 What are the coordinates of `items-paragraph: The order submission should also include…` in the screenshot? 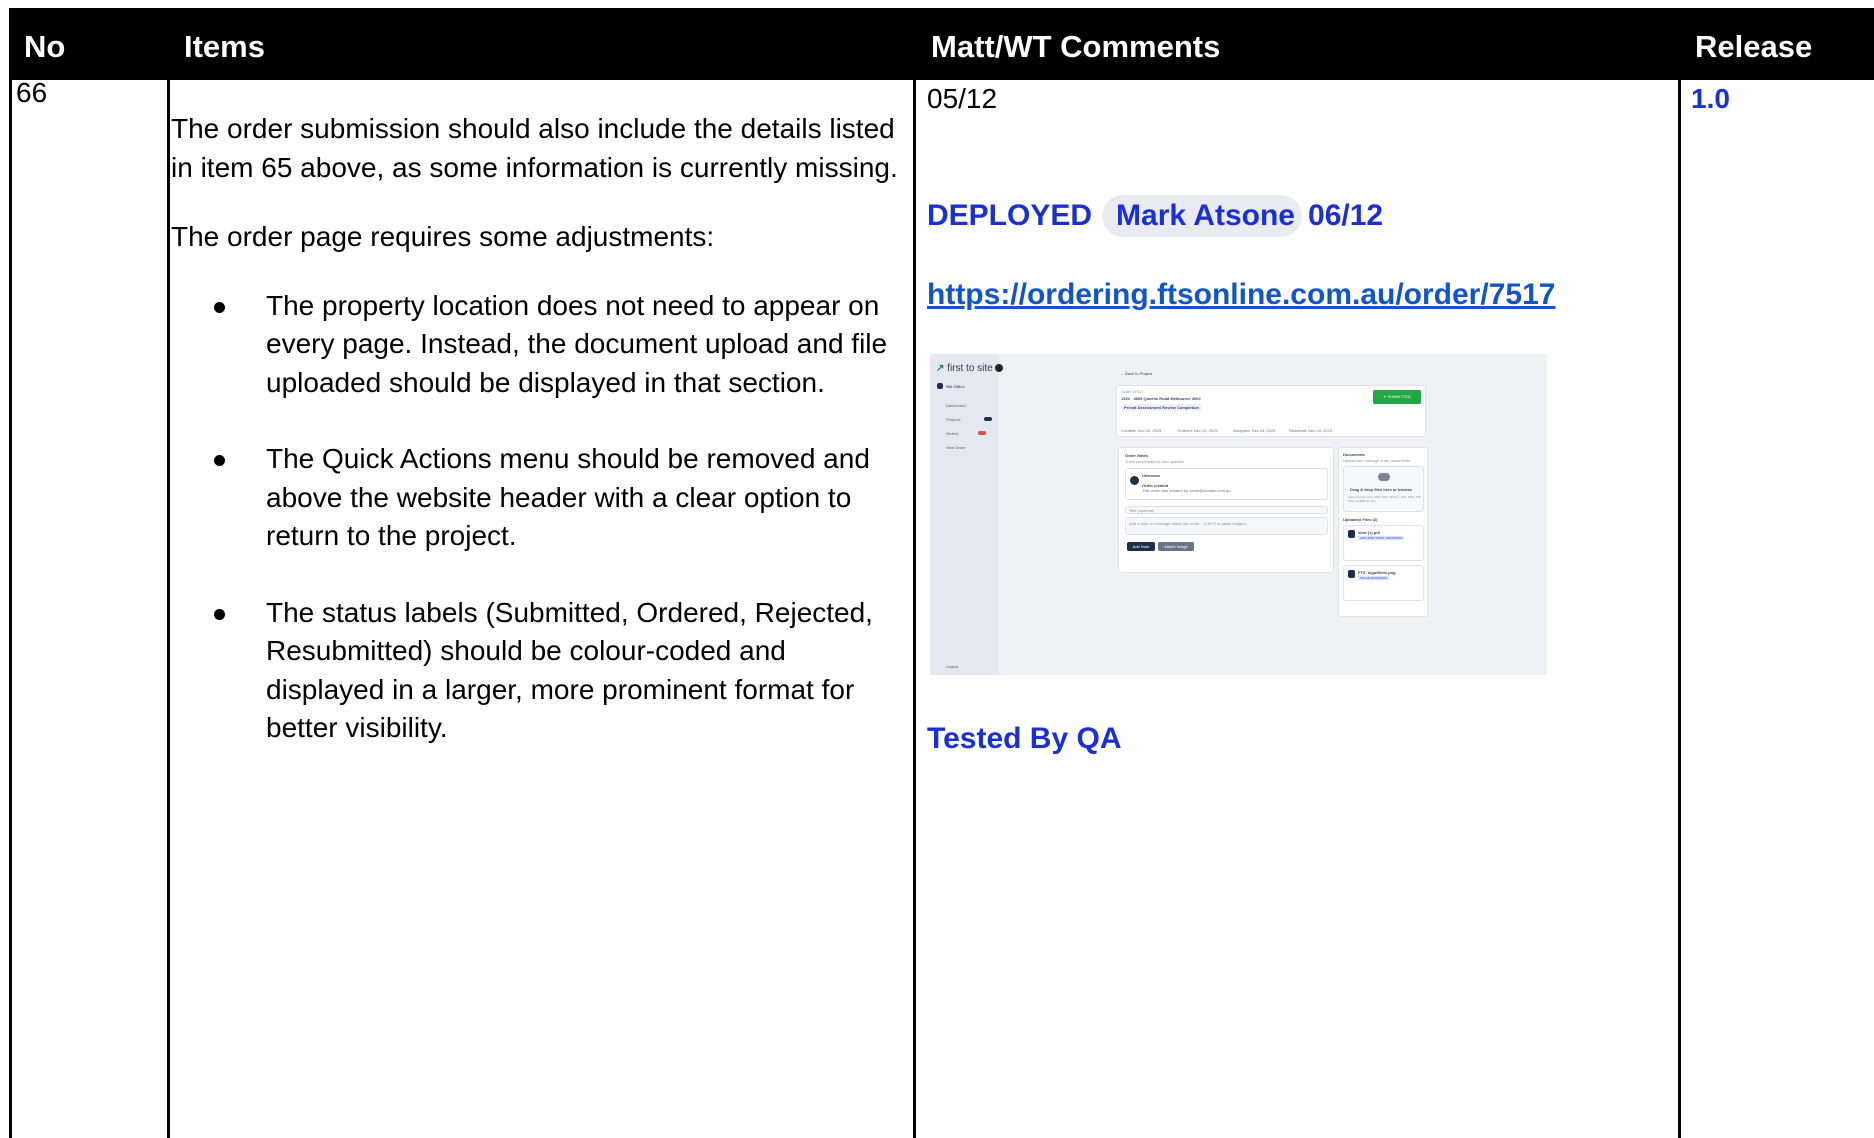 It's located at (534, 148).